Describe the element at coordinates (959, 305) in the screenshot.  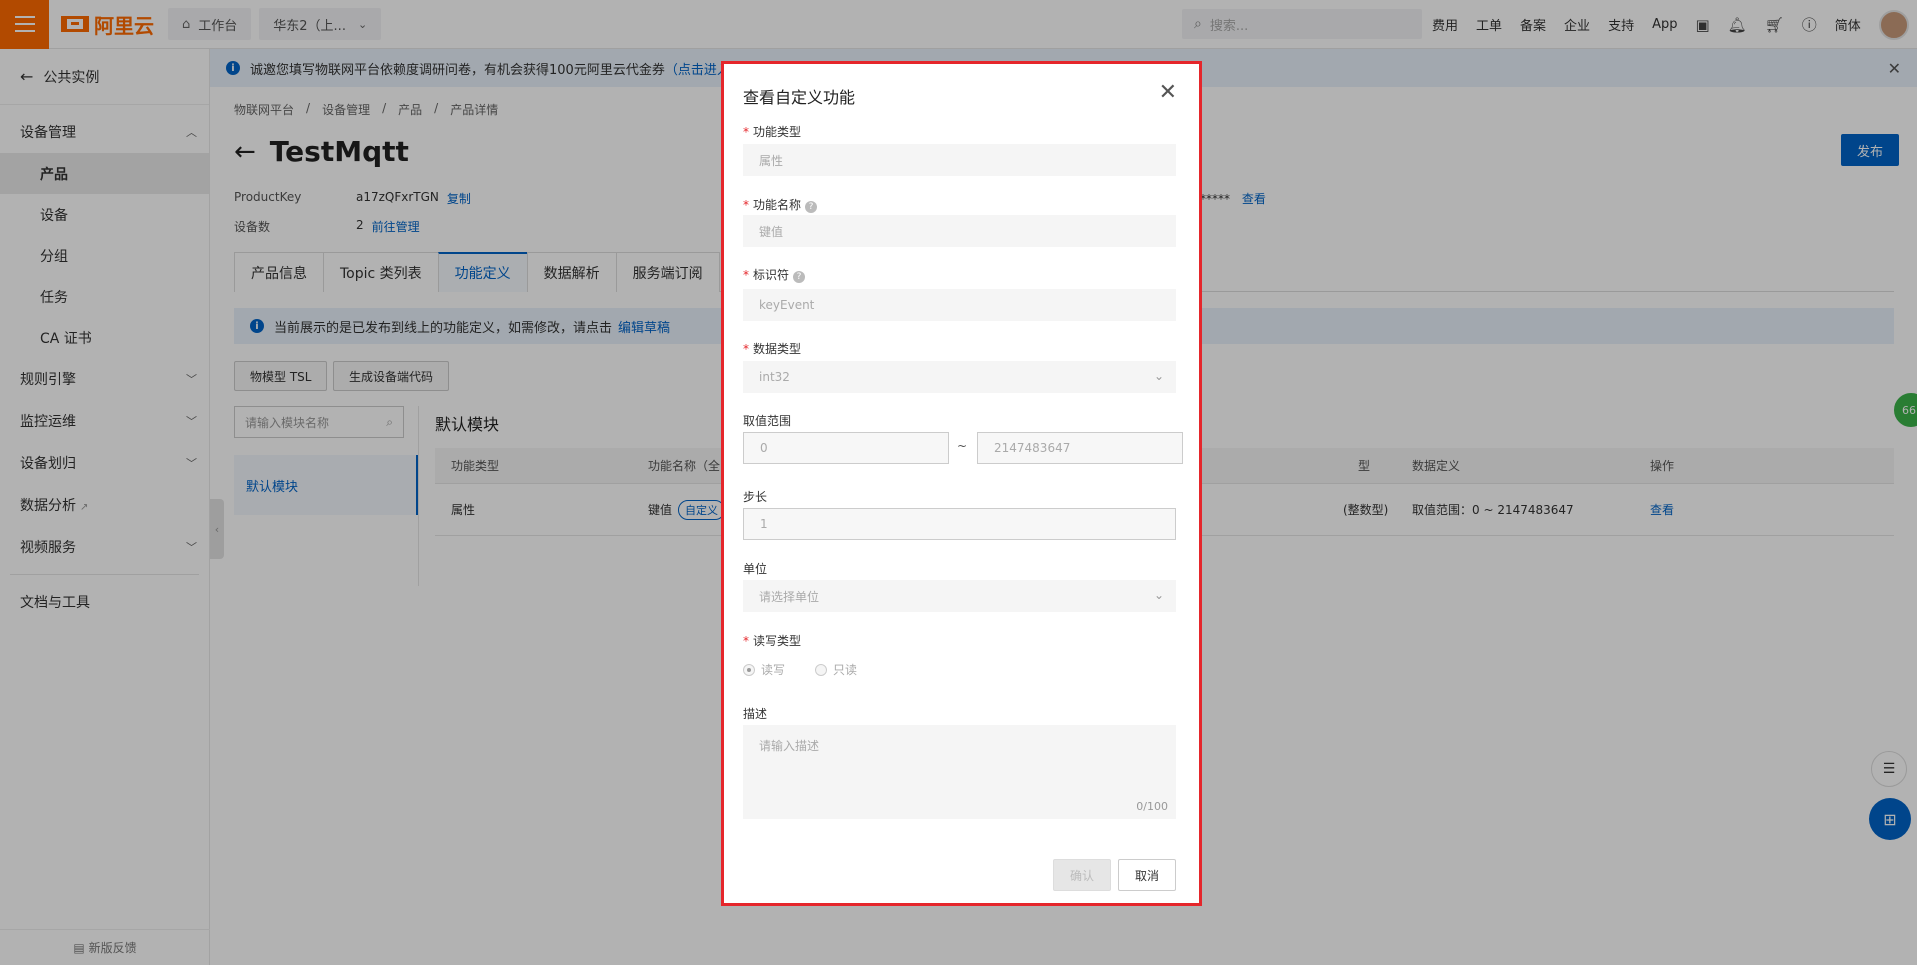
I see `identifier-field: keyEvent` at that location.